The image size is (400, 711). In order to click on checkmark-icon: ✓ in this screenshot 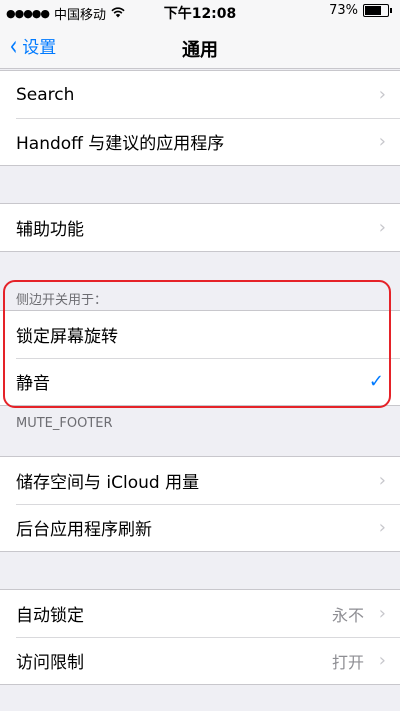, I will do `click(376, 381)`.